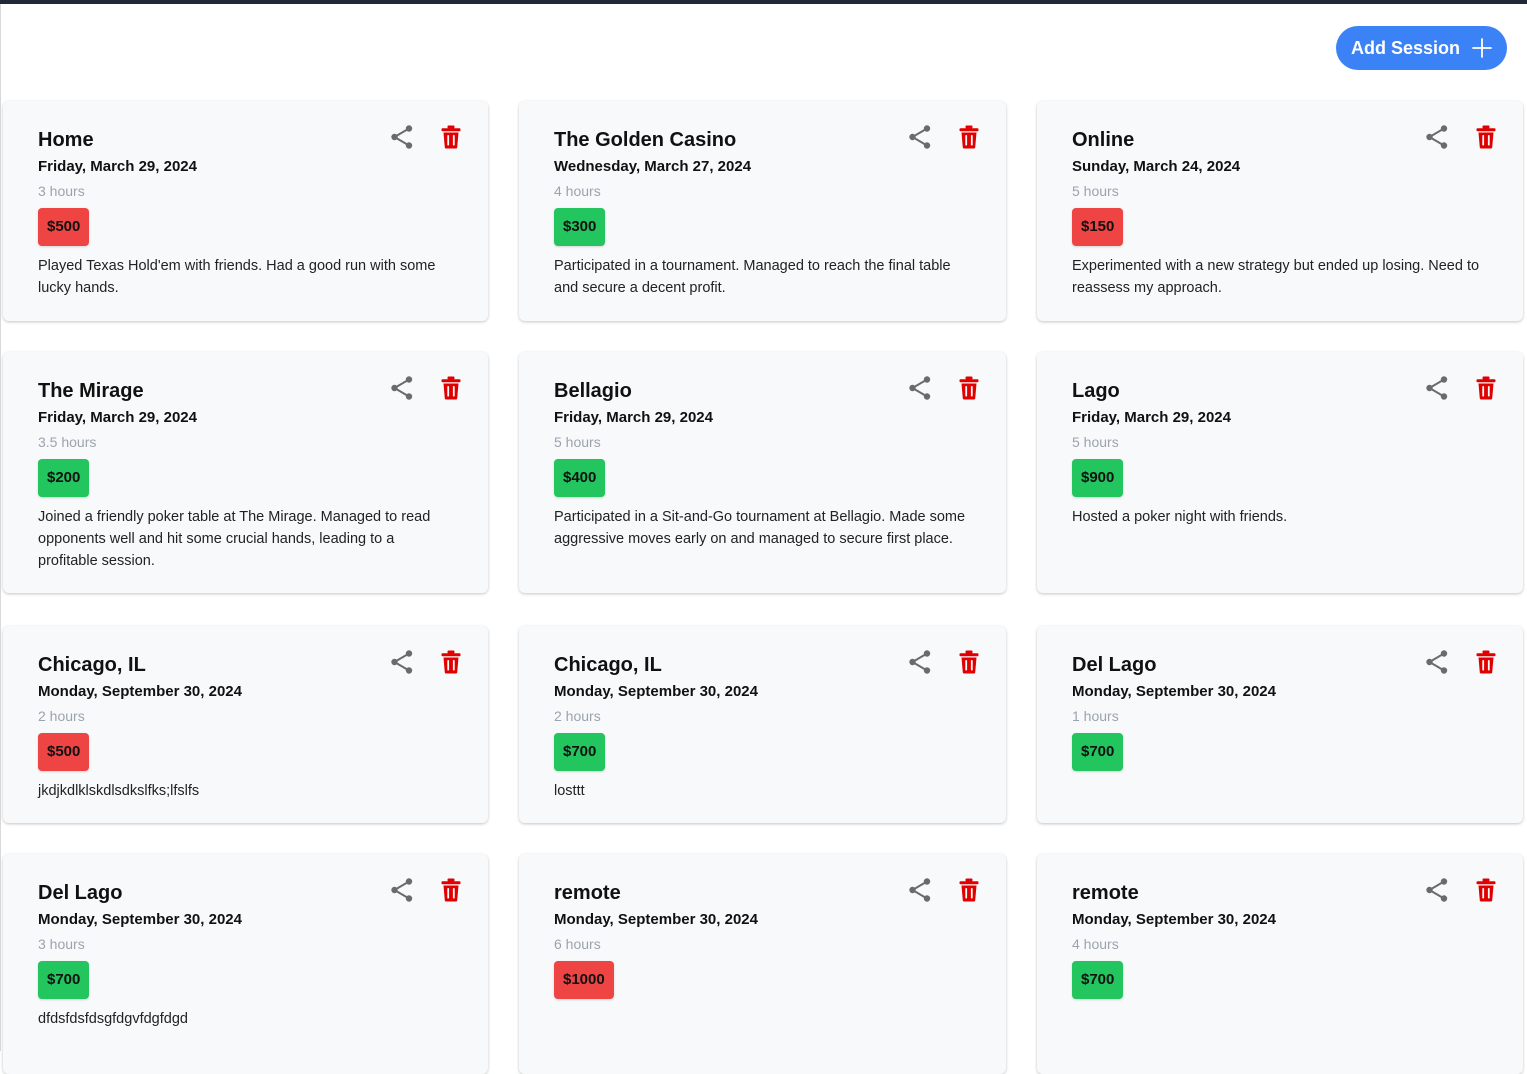 The image size is (1527, 1074). Describe the element at coordinates (1482, 48) in the screenshot. I see `plus-icon` at that location.